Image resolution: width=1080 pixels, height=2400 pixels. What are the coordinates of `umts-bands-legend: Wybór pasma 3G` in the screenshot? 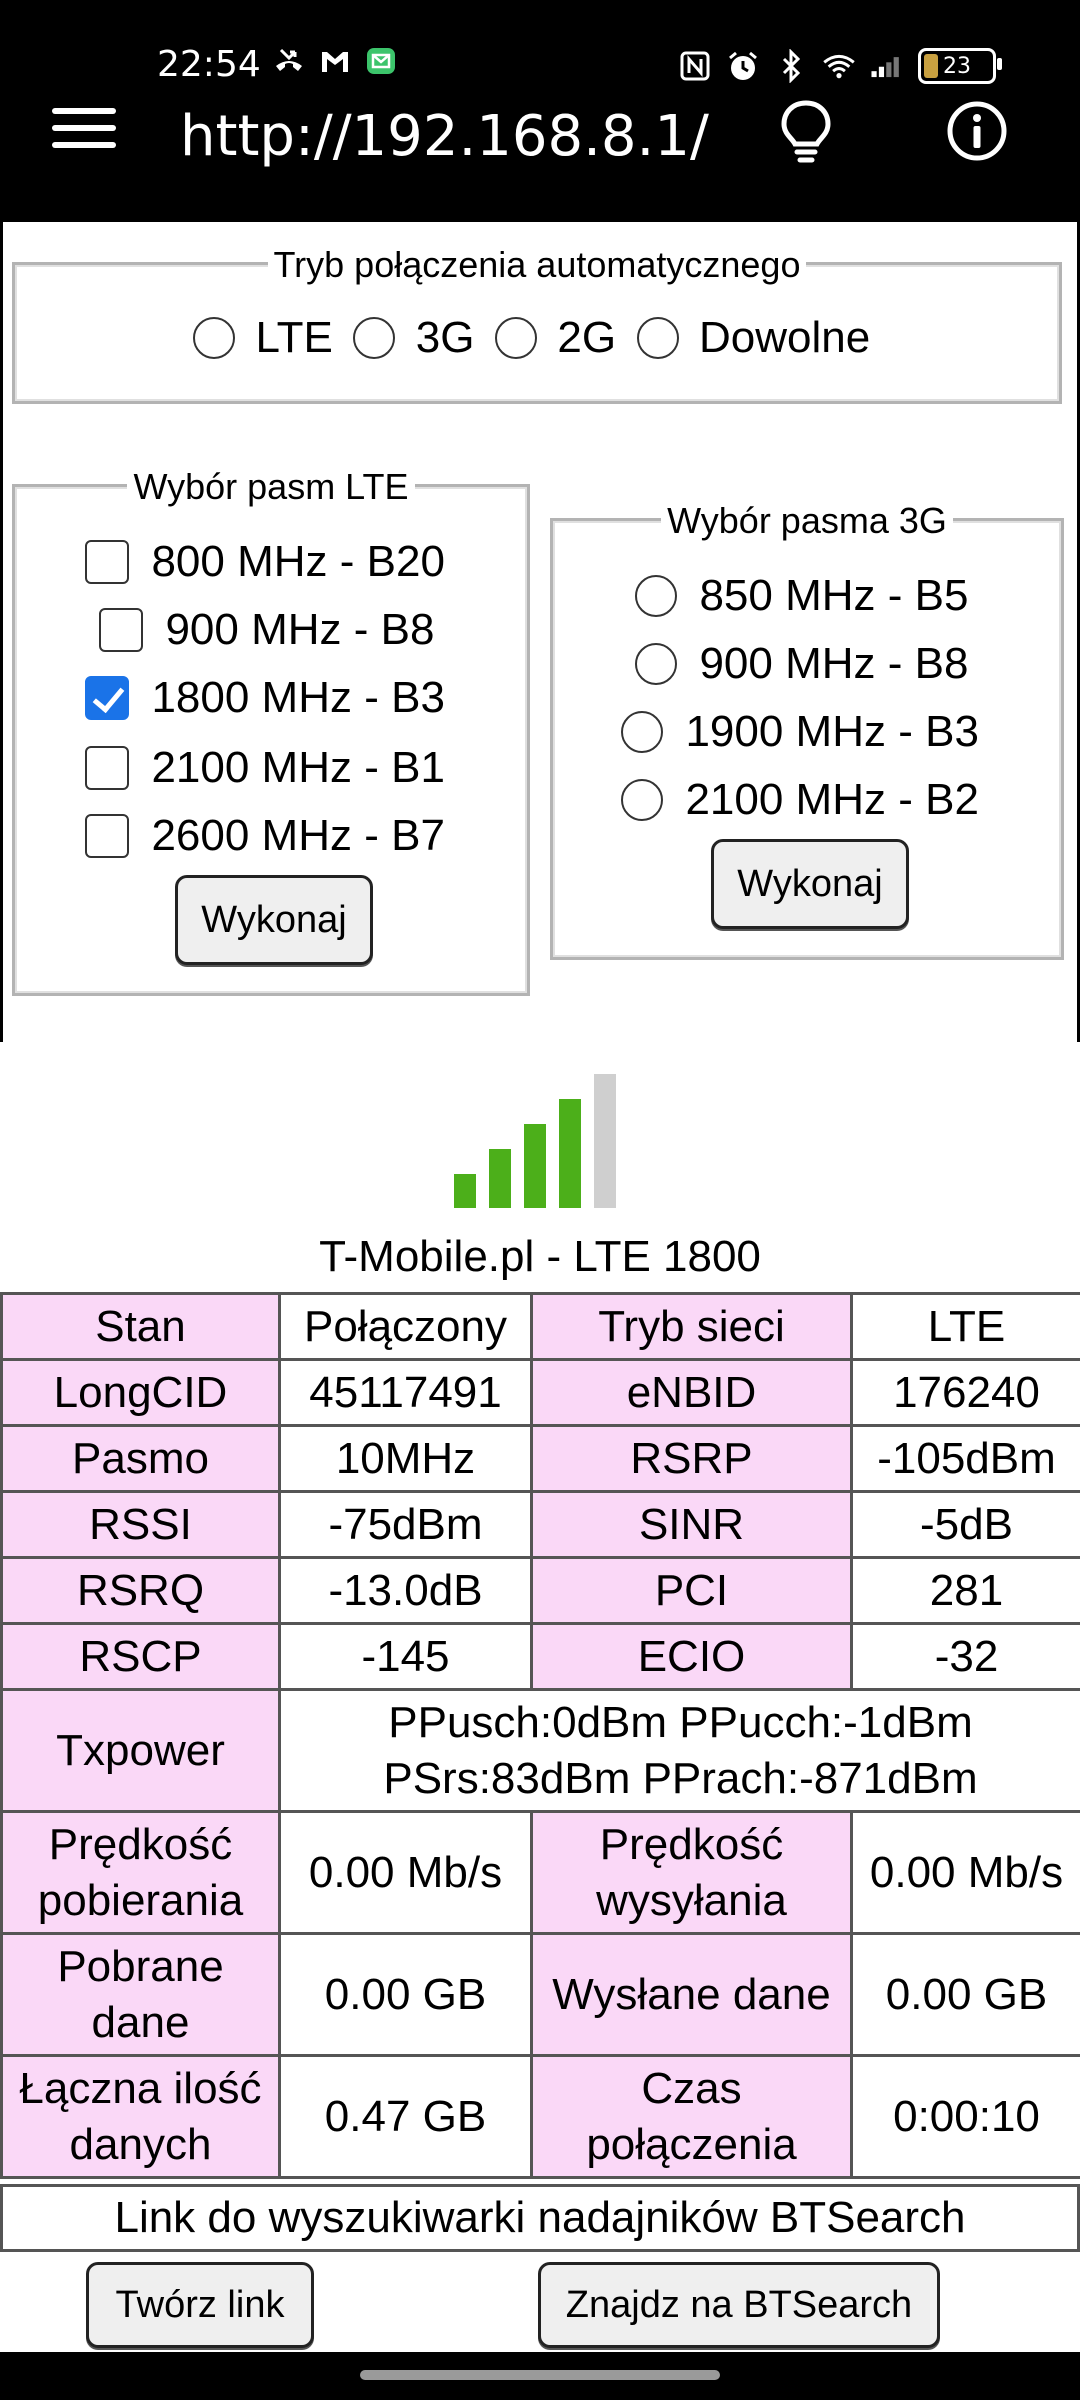 It's located at (807, 520).